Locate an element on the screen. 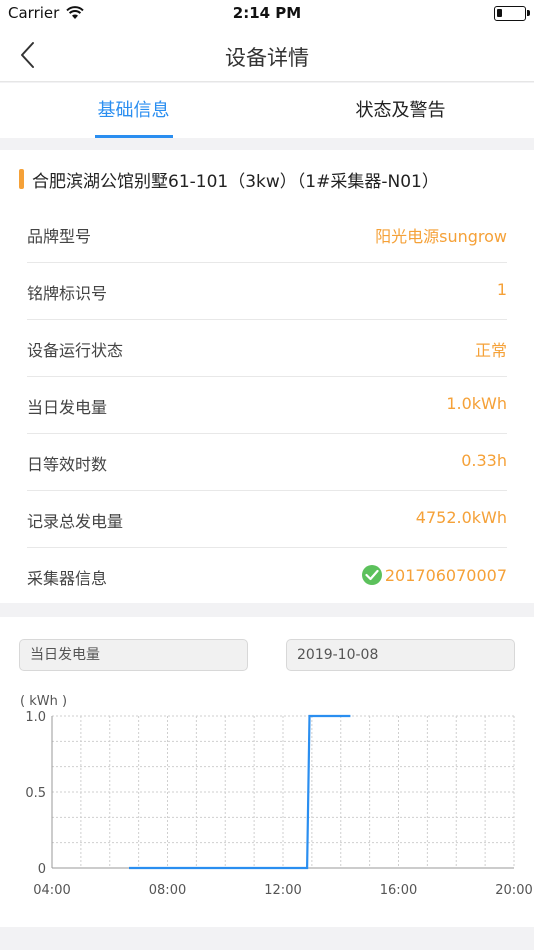 This screenshot has height=950, width=534. y-tick-label: 1.0 is located at coordinates (35, 717).